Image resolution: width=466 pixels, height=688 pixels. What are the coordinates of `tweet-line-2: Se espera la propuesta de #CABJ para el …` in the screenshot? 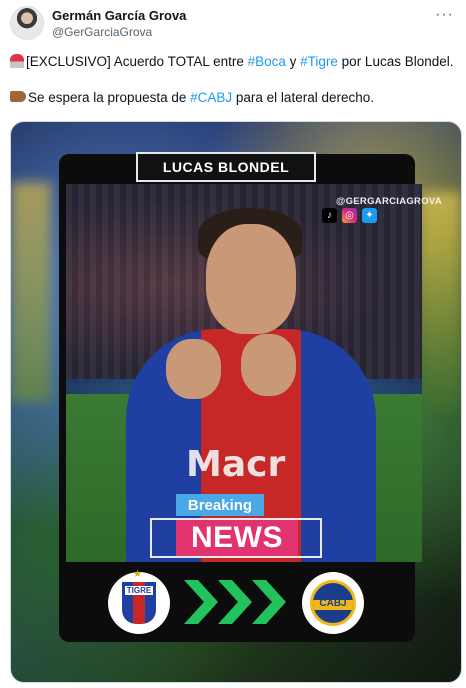 It's located at (234, 98).